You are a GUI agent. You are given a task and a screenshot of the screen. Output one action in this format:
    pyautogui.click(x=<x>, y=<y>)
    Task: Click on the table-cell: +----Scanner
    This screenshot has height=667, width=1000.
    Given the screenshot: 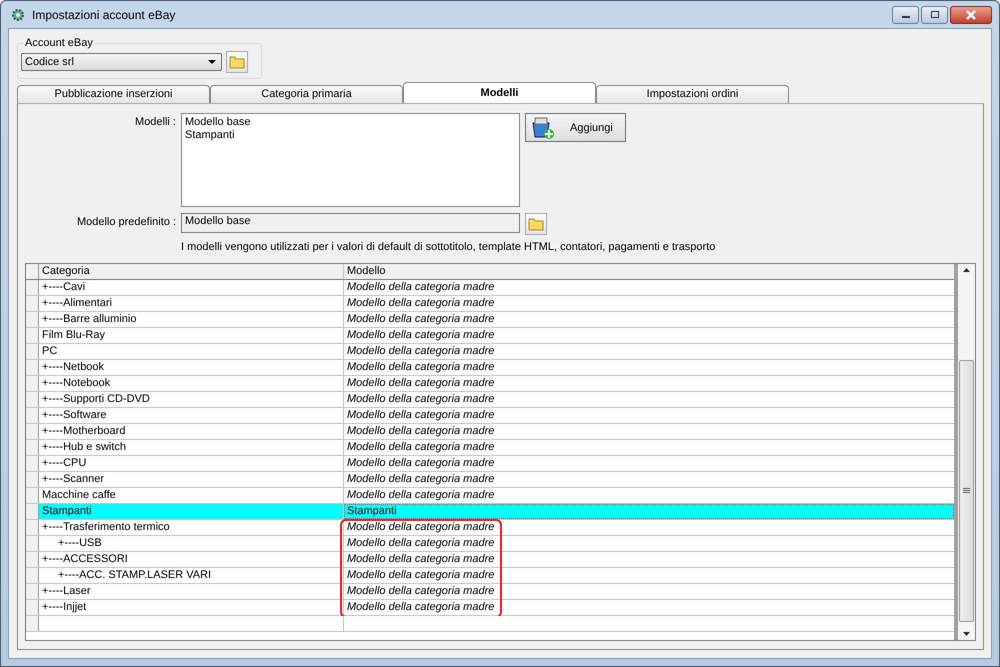 What is the action you would take?
    pyautogui.click(x=191, y=479)
    